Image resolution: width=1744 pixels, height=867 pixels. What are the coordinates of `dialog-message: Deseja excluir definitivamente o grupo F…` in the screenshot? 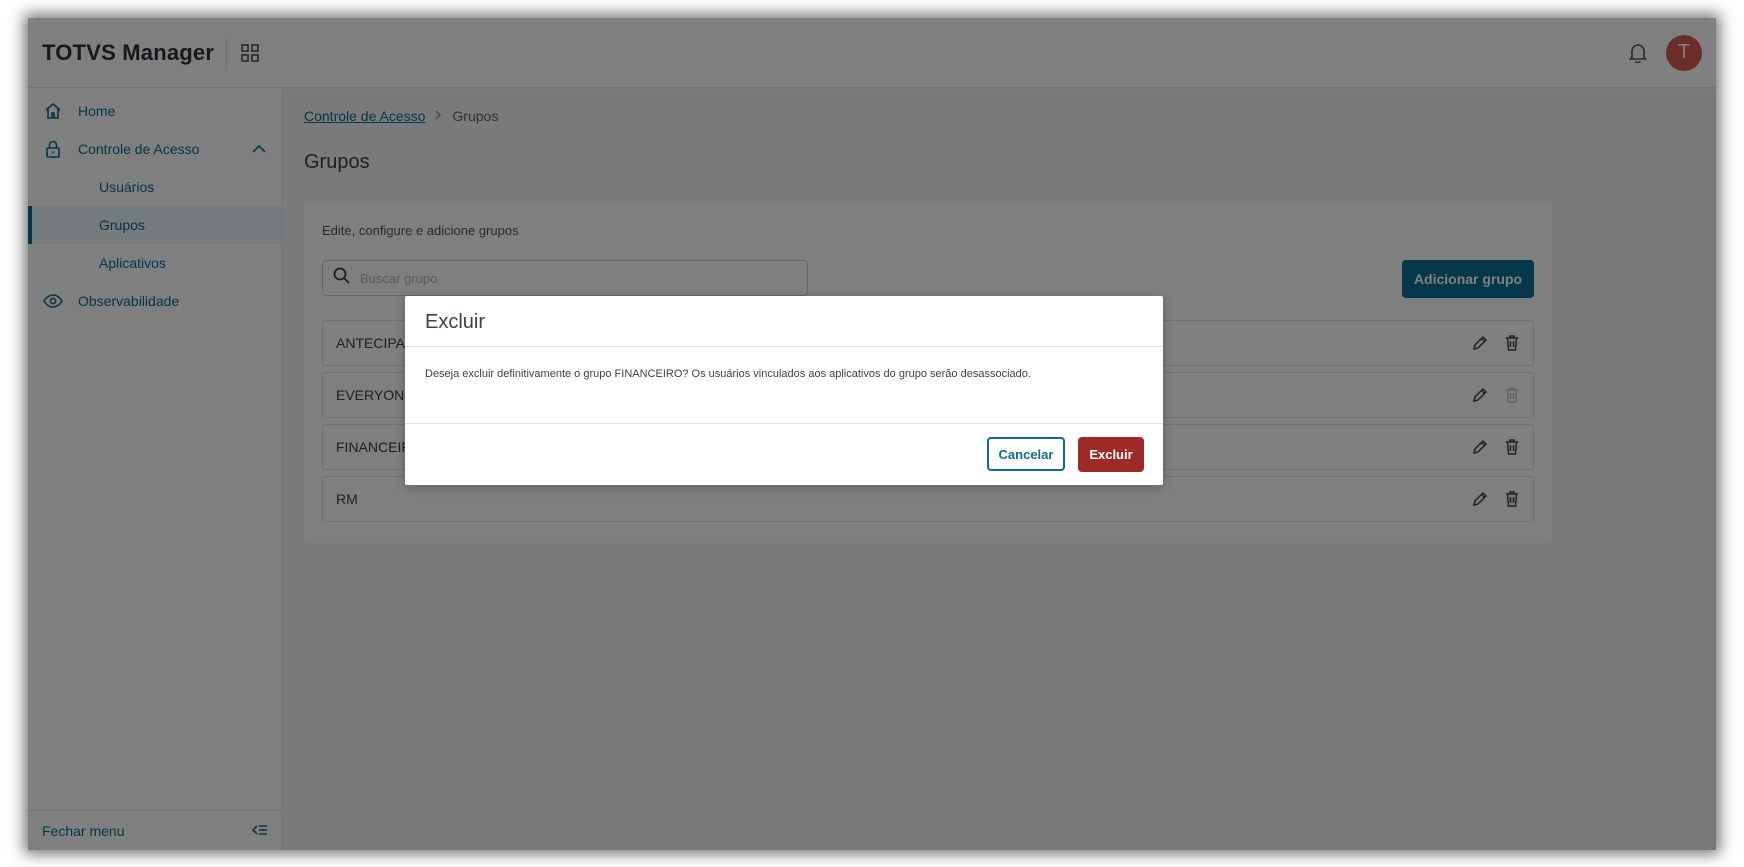 It's located at (784, 385).